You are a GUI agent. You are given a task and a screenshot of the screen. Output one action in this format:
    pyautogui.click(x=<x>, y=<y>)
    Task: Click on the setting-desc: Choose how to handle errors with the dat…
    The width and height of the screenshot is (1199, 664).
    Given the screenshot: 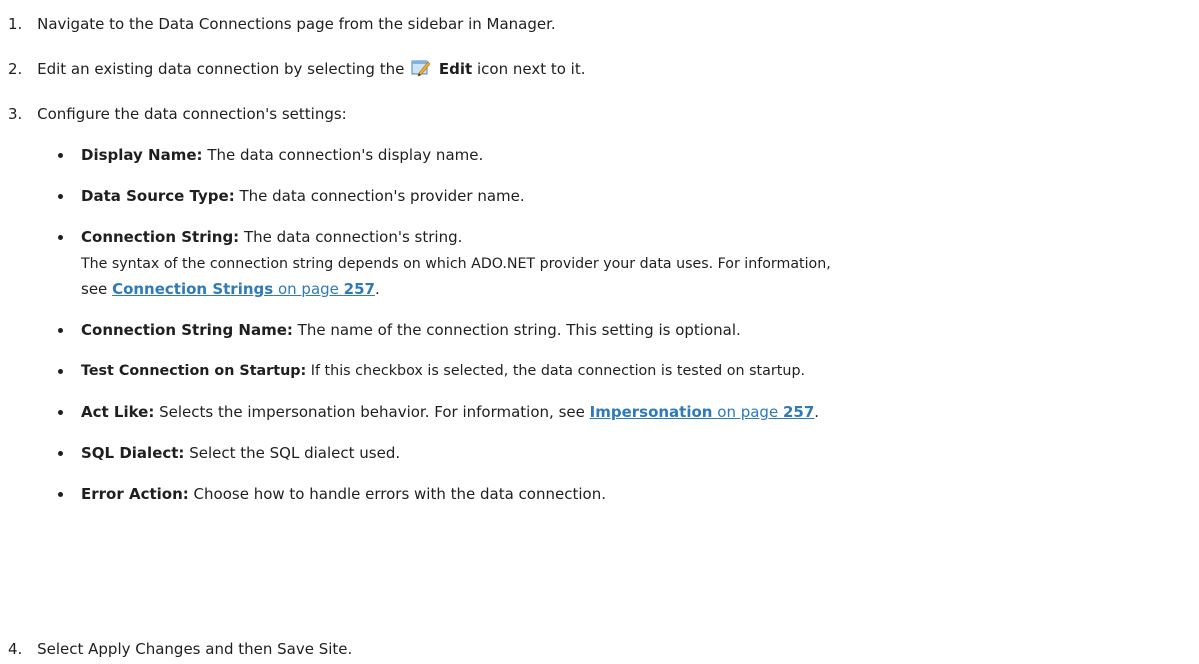 What is the action you would take?
    pyautogui.click(x=399, y=494)
    